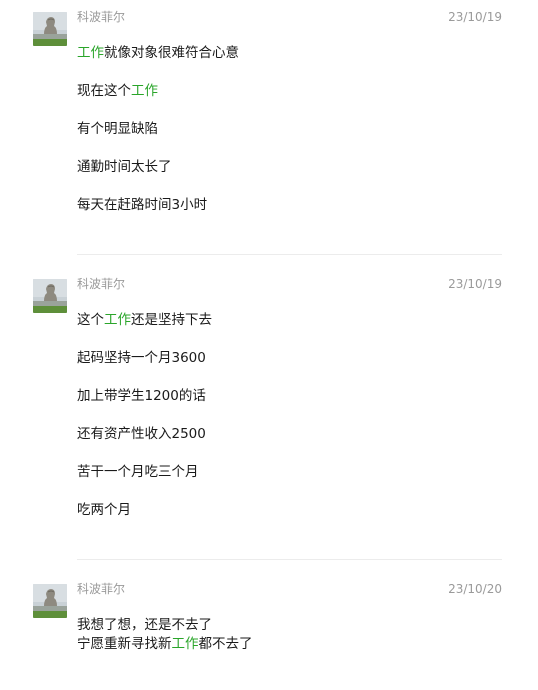 The image size is (538, 690). I want to click on text-segment: 通勤时间太长了, so click(124, 167).